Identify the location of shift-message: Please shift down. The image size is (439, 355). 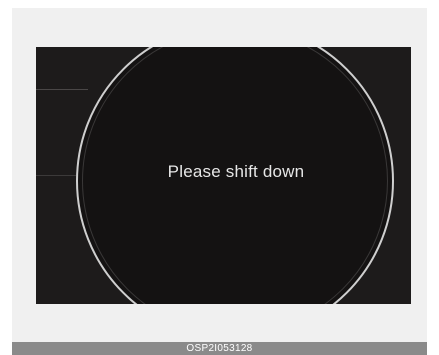
(236, 171).